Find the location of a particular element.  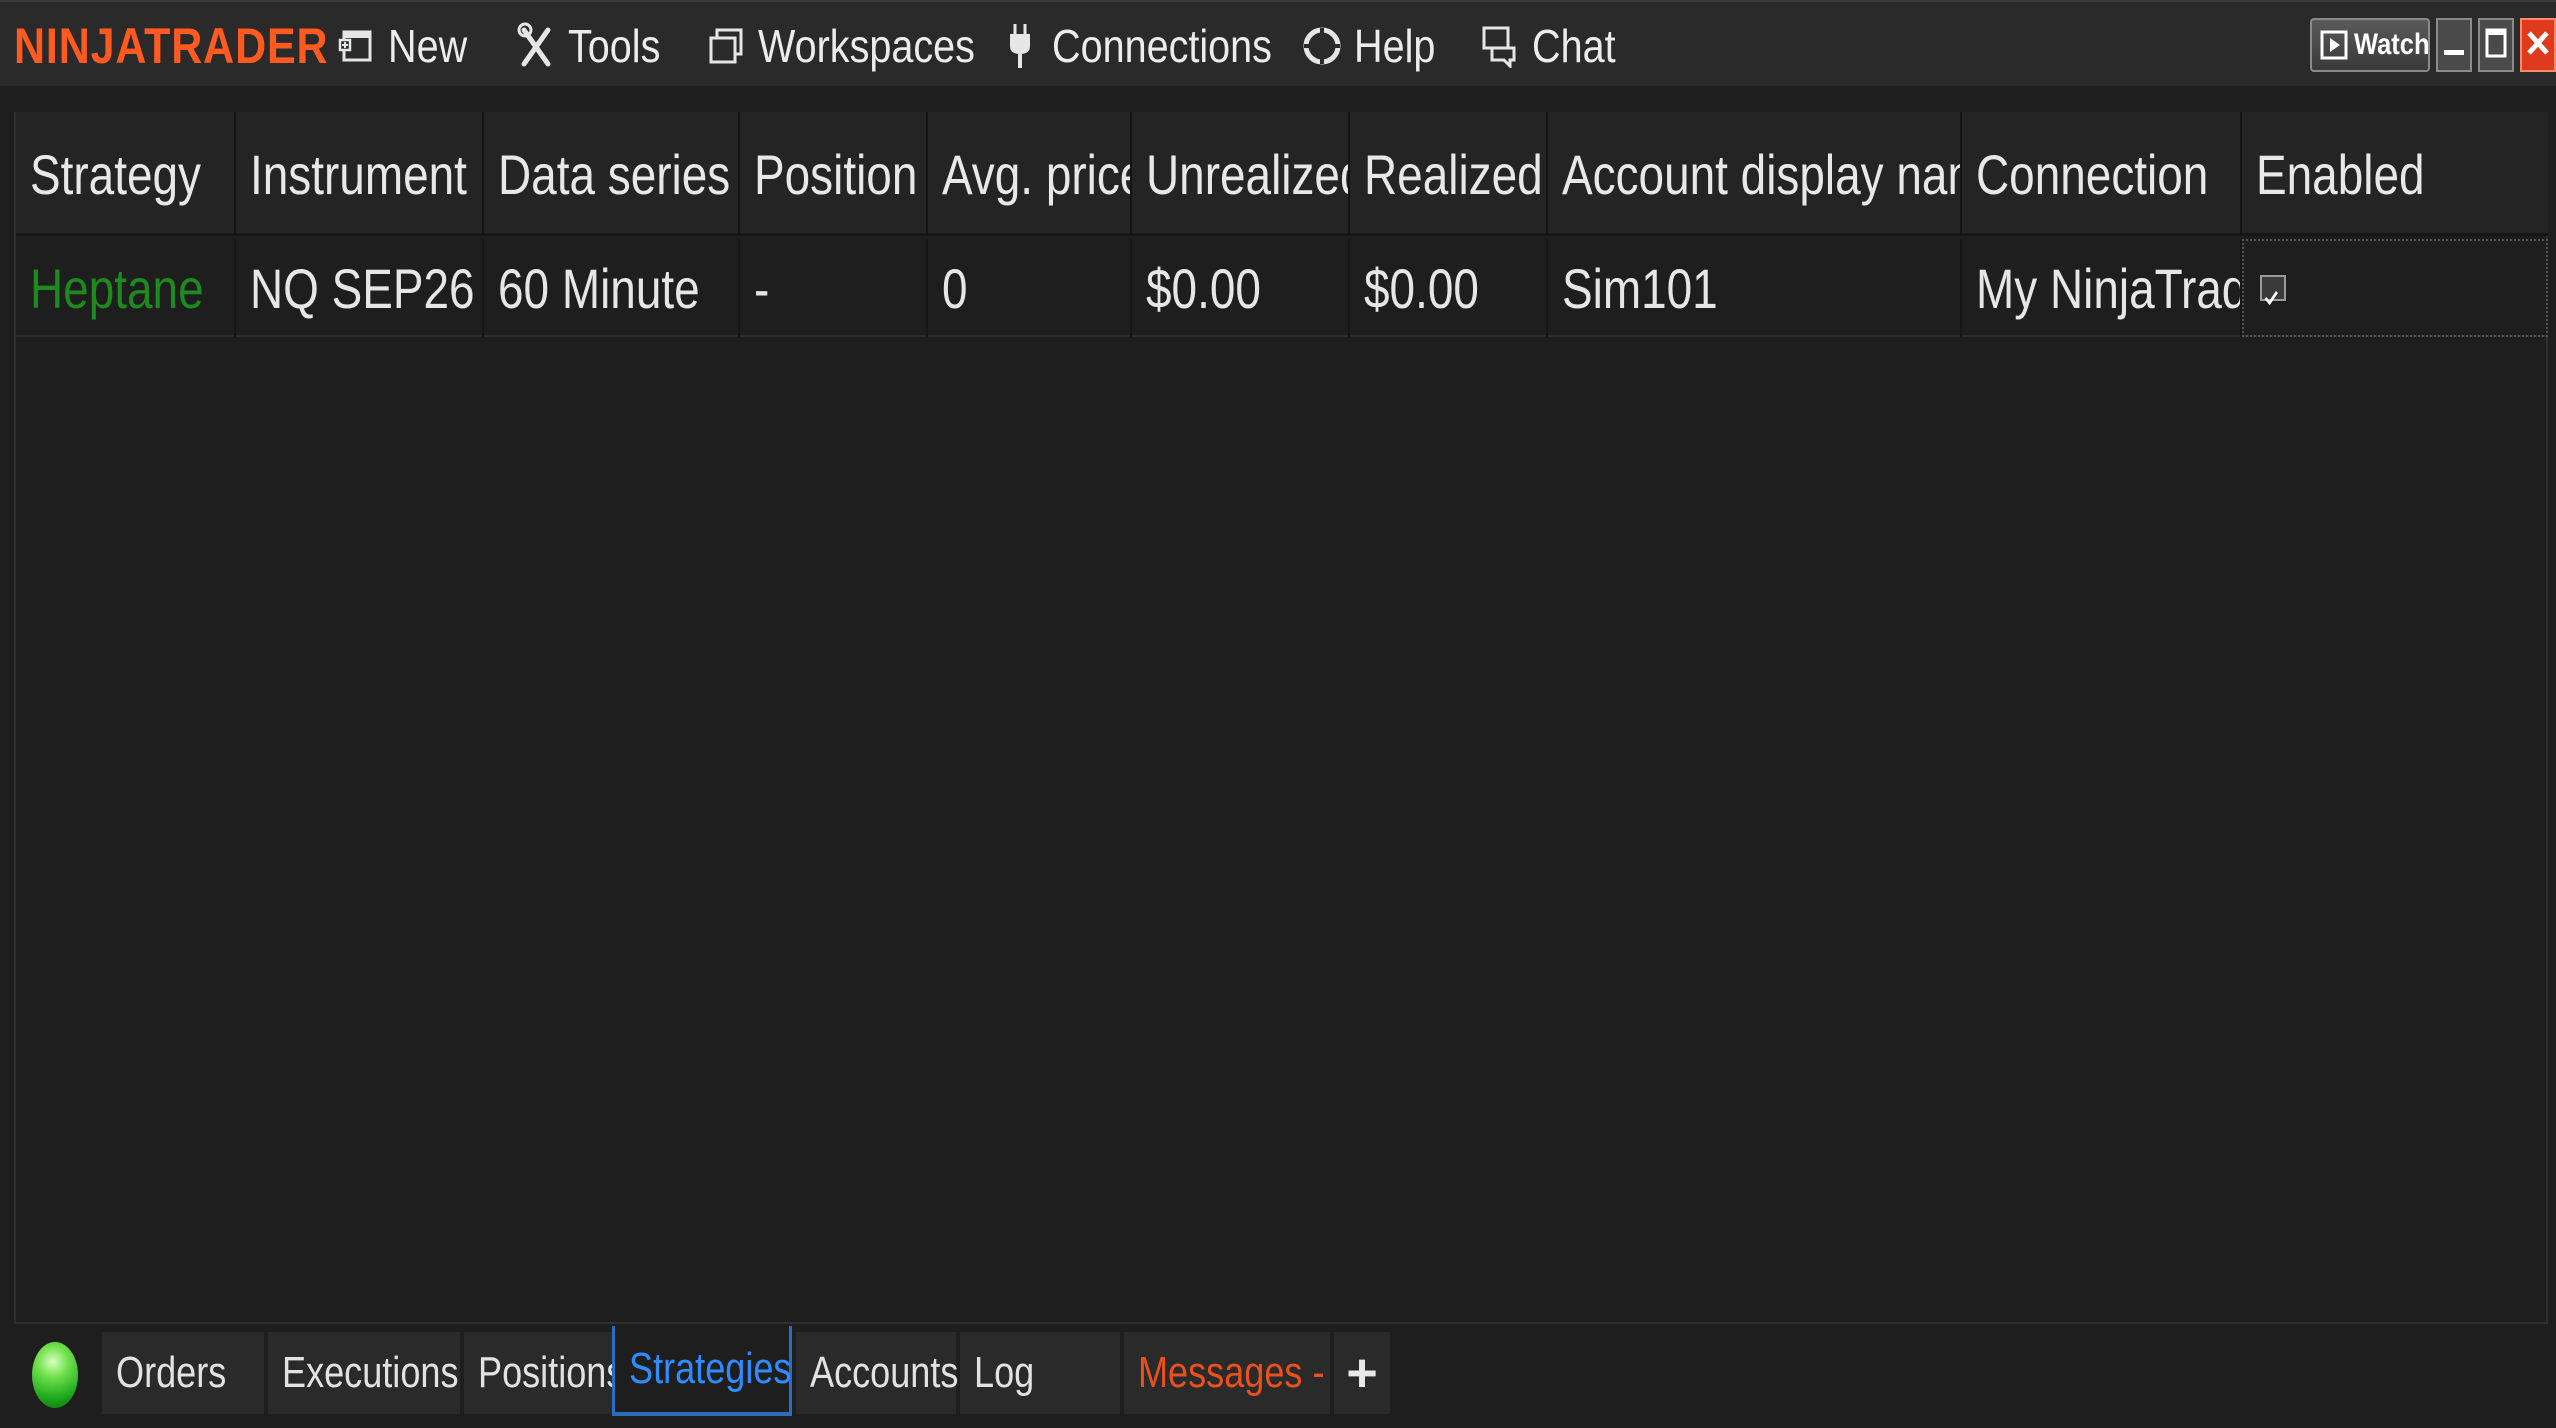

tools-icon is located at coordinates (536, 46).